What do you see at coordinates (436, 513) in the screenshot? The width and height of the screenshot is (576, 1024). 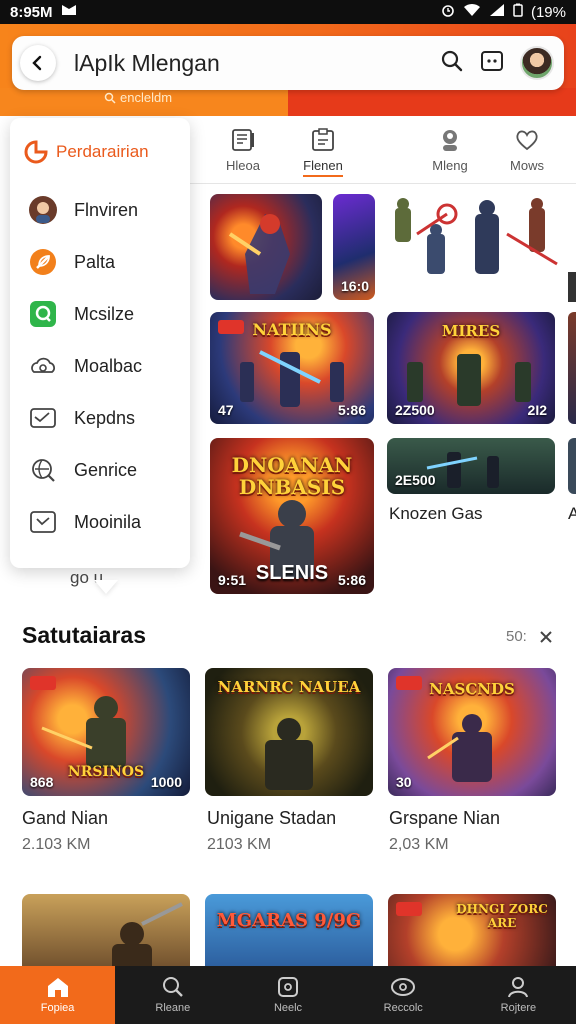 I see `game-title: Knozen Gas` at bounding box center [436, 513].